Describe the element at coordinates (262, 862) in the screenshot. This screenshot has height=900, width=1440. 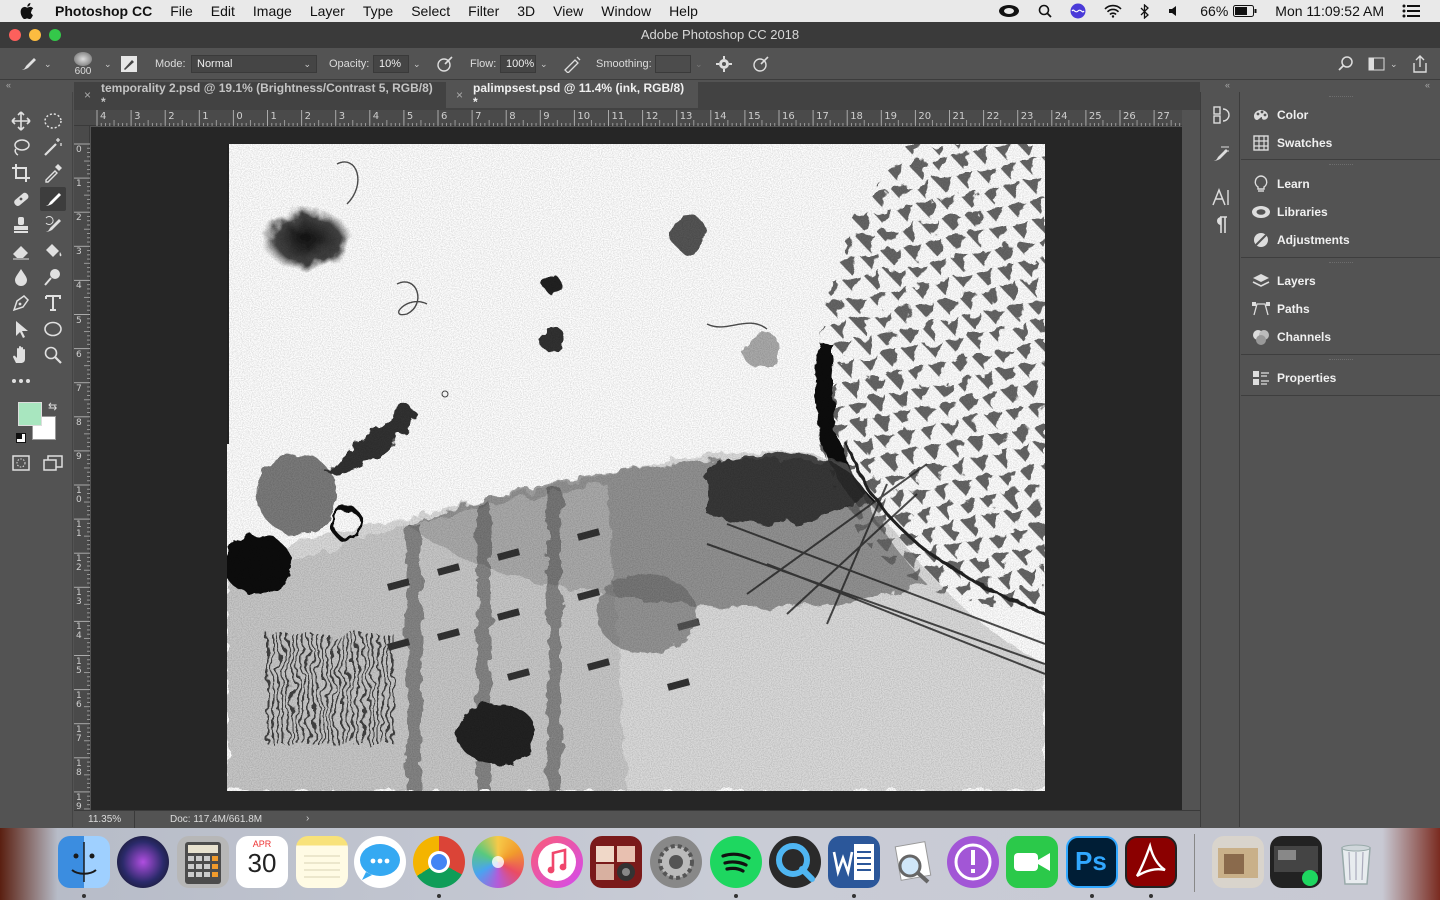
I see `calendar-icon: APR 30` at that location.